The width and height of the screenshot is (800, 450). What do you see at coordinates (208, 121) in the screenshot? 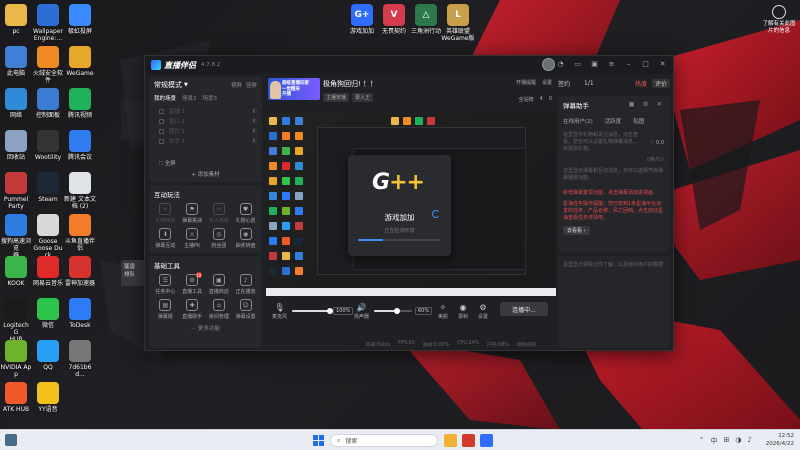
I see `source-item: 窗口 1 ◐` at bounding box center [208, 121].